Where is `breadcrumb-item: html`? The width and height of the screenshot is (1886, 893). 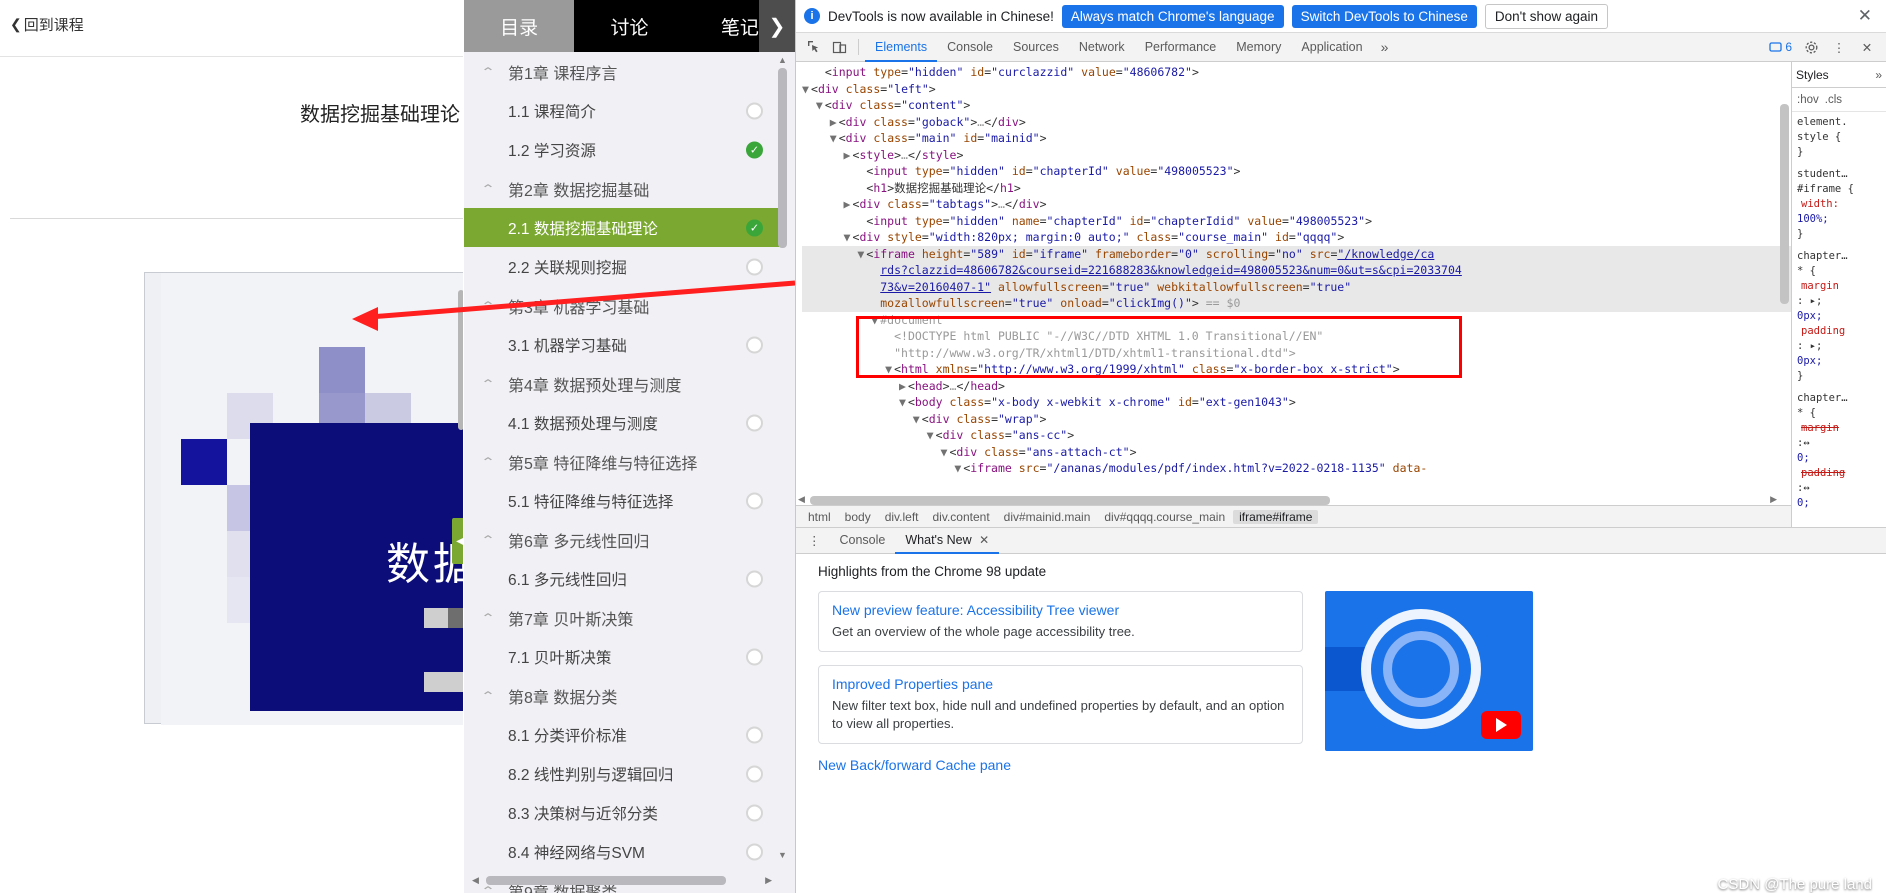 breadcrumb-item: html is located at coordinates (819, 517).